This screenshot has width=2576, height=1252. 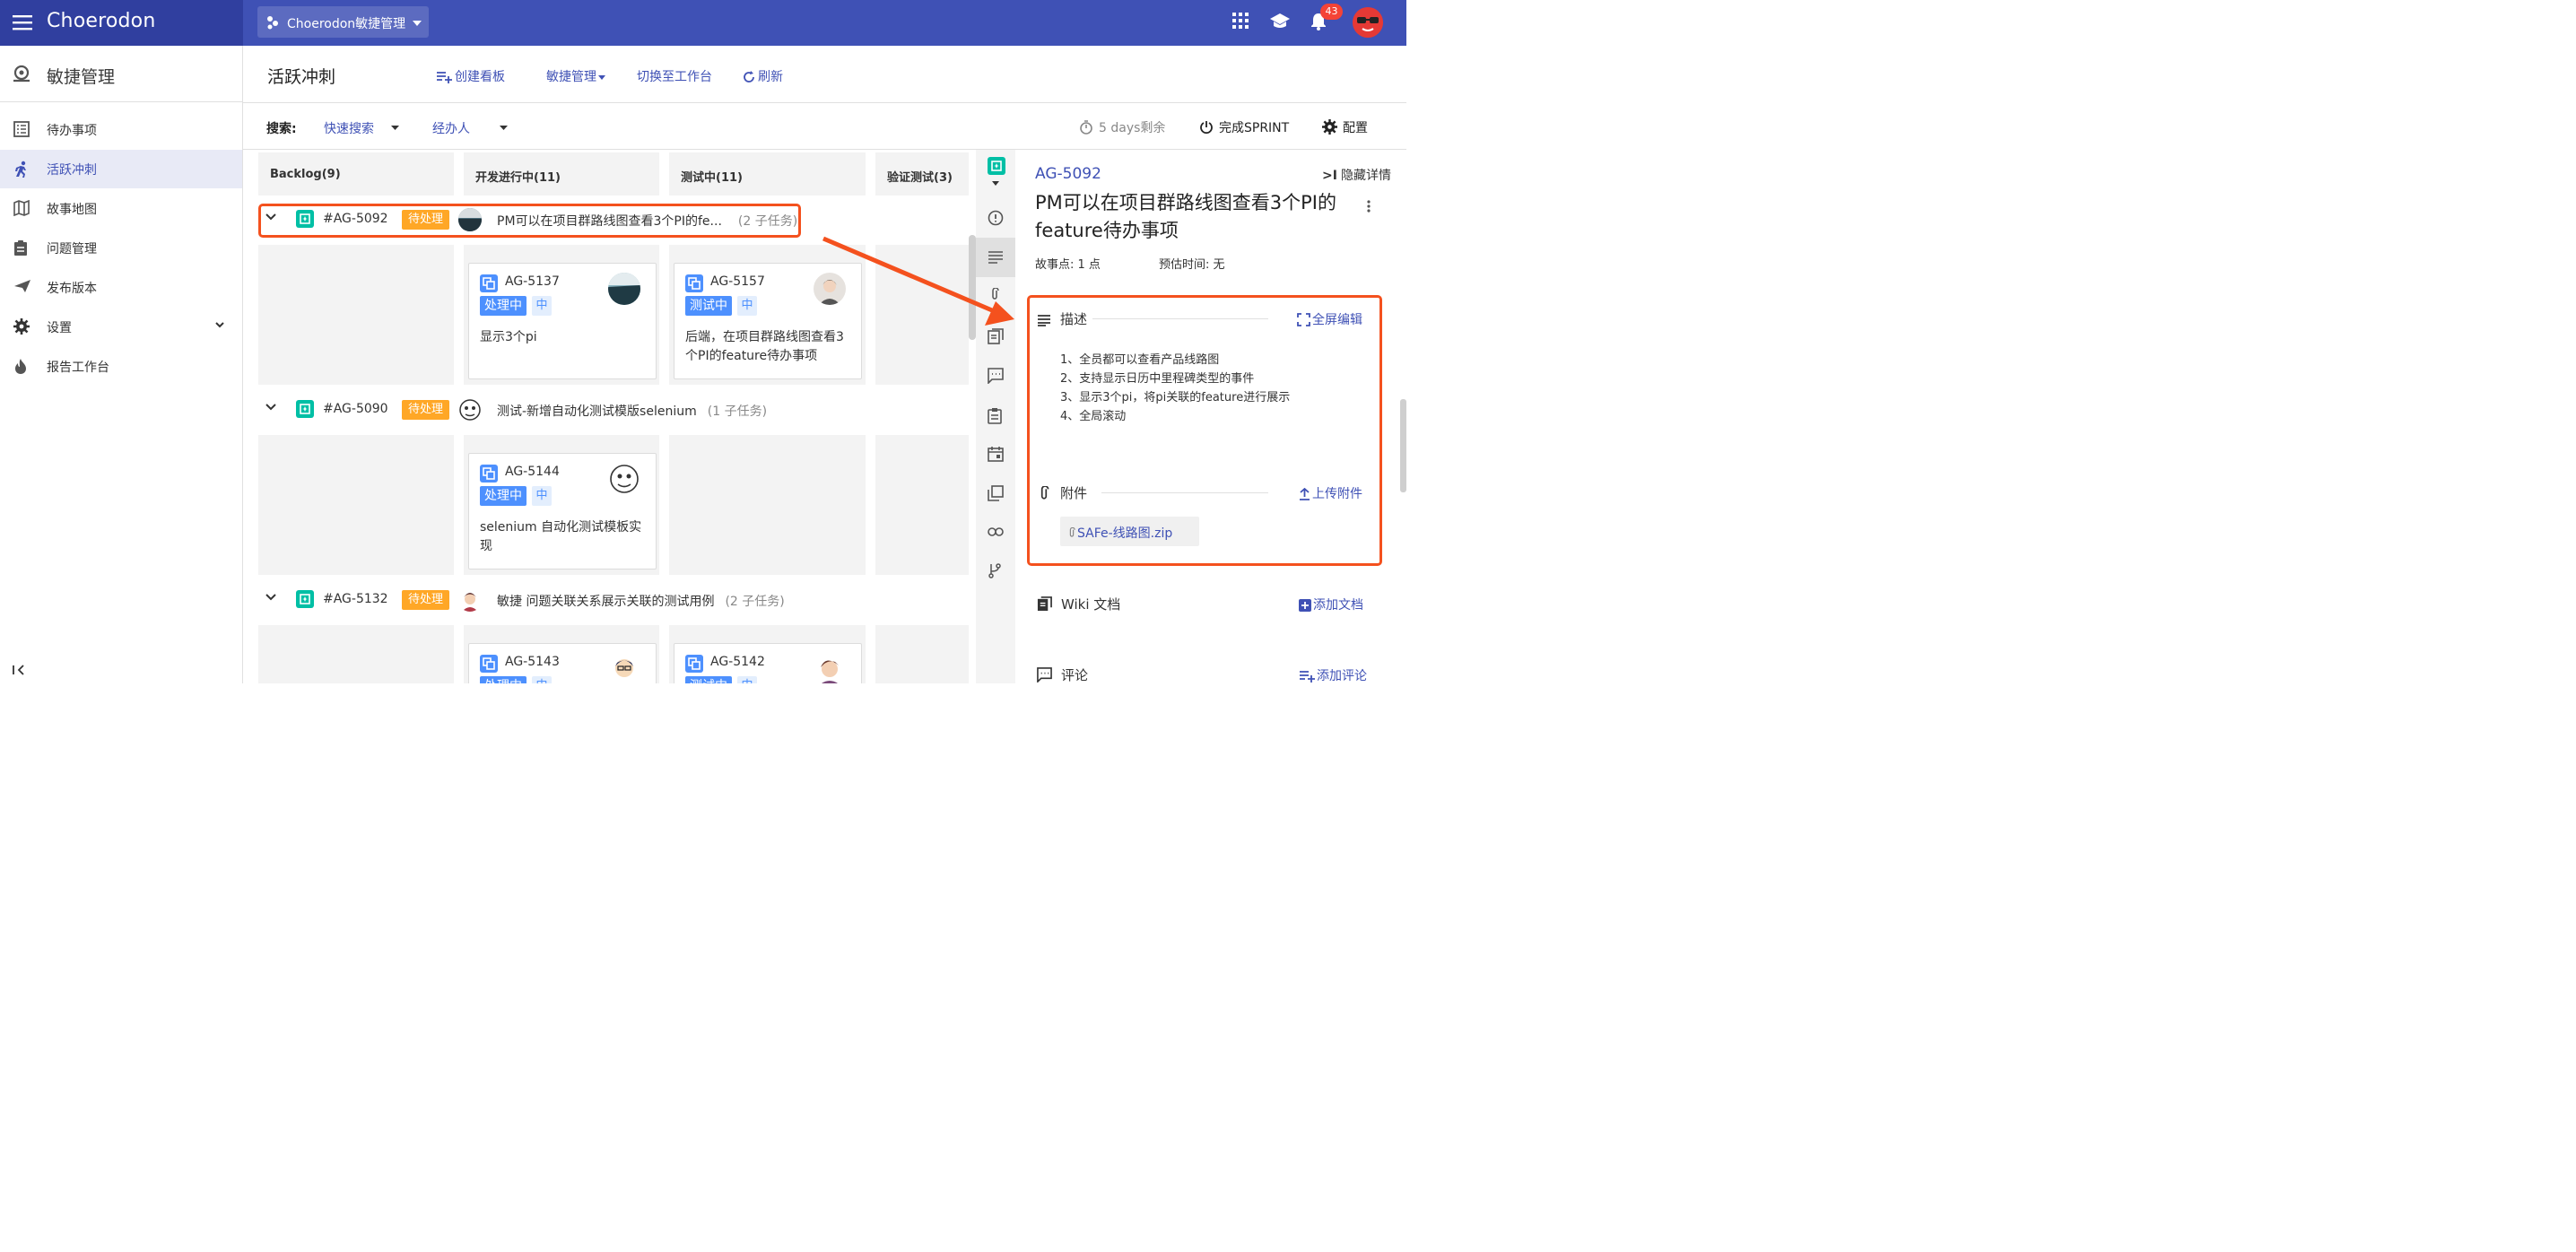 I want to click on fire-icon, so click(x=20, y=366).